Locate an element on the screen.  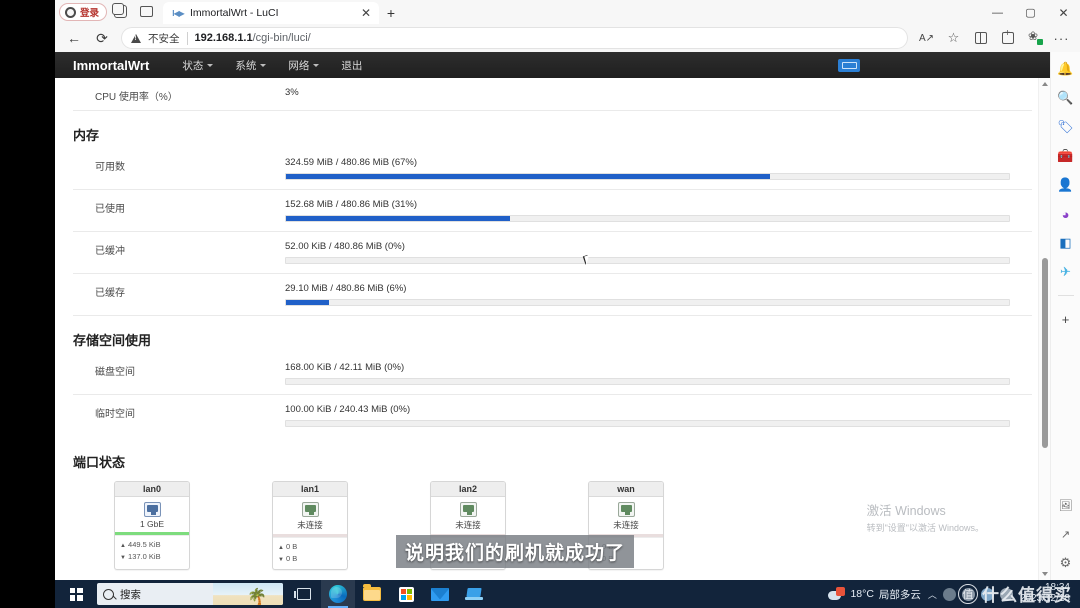
port-name: lan1 is located at coordinates (310, 489).